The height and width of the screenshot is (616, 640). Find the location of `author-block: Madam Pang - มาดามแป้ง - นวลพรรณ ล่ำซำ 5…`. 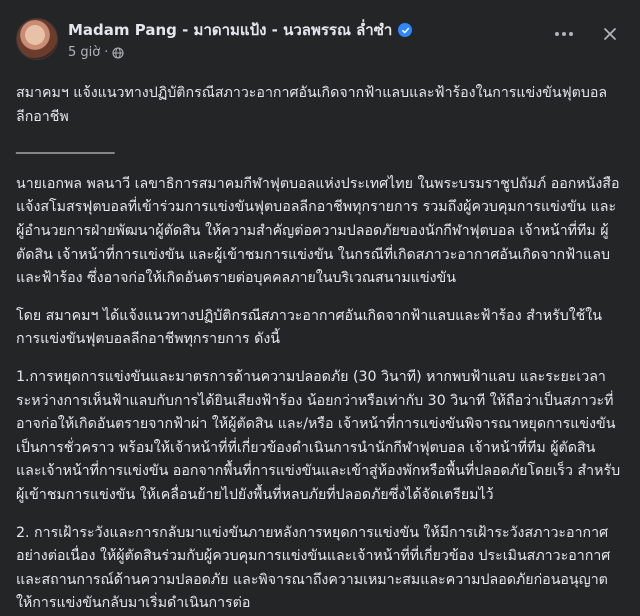

author-block: Madam Pang - มาดามแป้ง - นวลพรรณ ล่ำซำ 5… is located at coordinates (305, 39).